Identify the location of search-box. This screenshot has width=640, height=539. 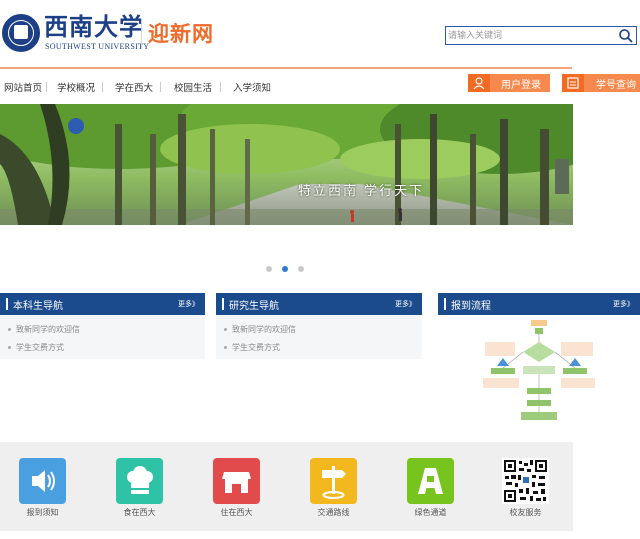
(541, 35).